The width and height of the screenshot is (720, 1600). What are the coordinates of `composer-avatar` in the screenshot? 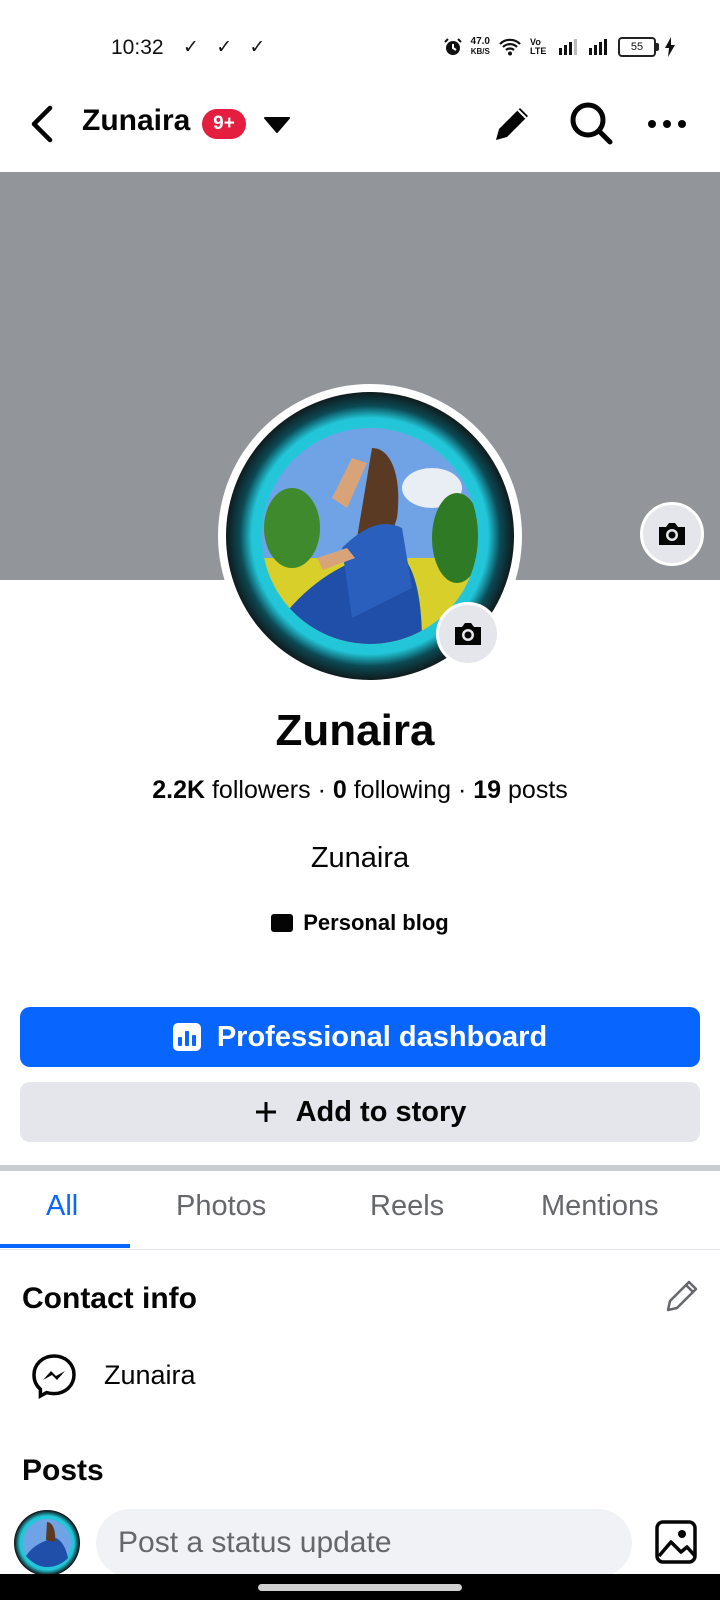 It's located at (47, 1543).